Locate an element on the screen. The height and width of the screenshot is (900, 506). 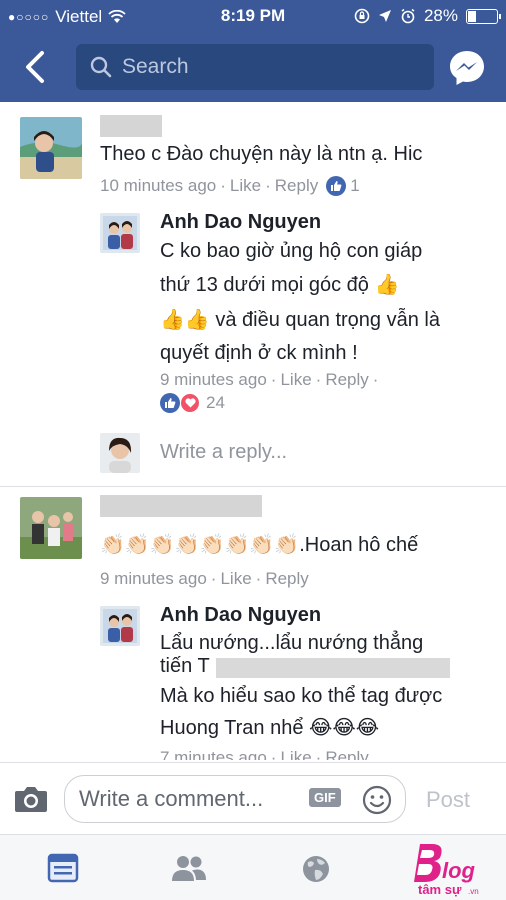
battery-fill is located at coordinates (472, 16).